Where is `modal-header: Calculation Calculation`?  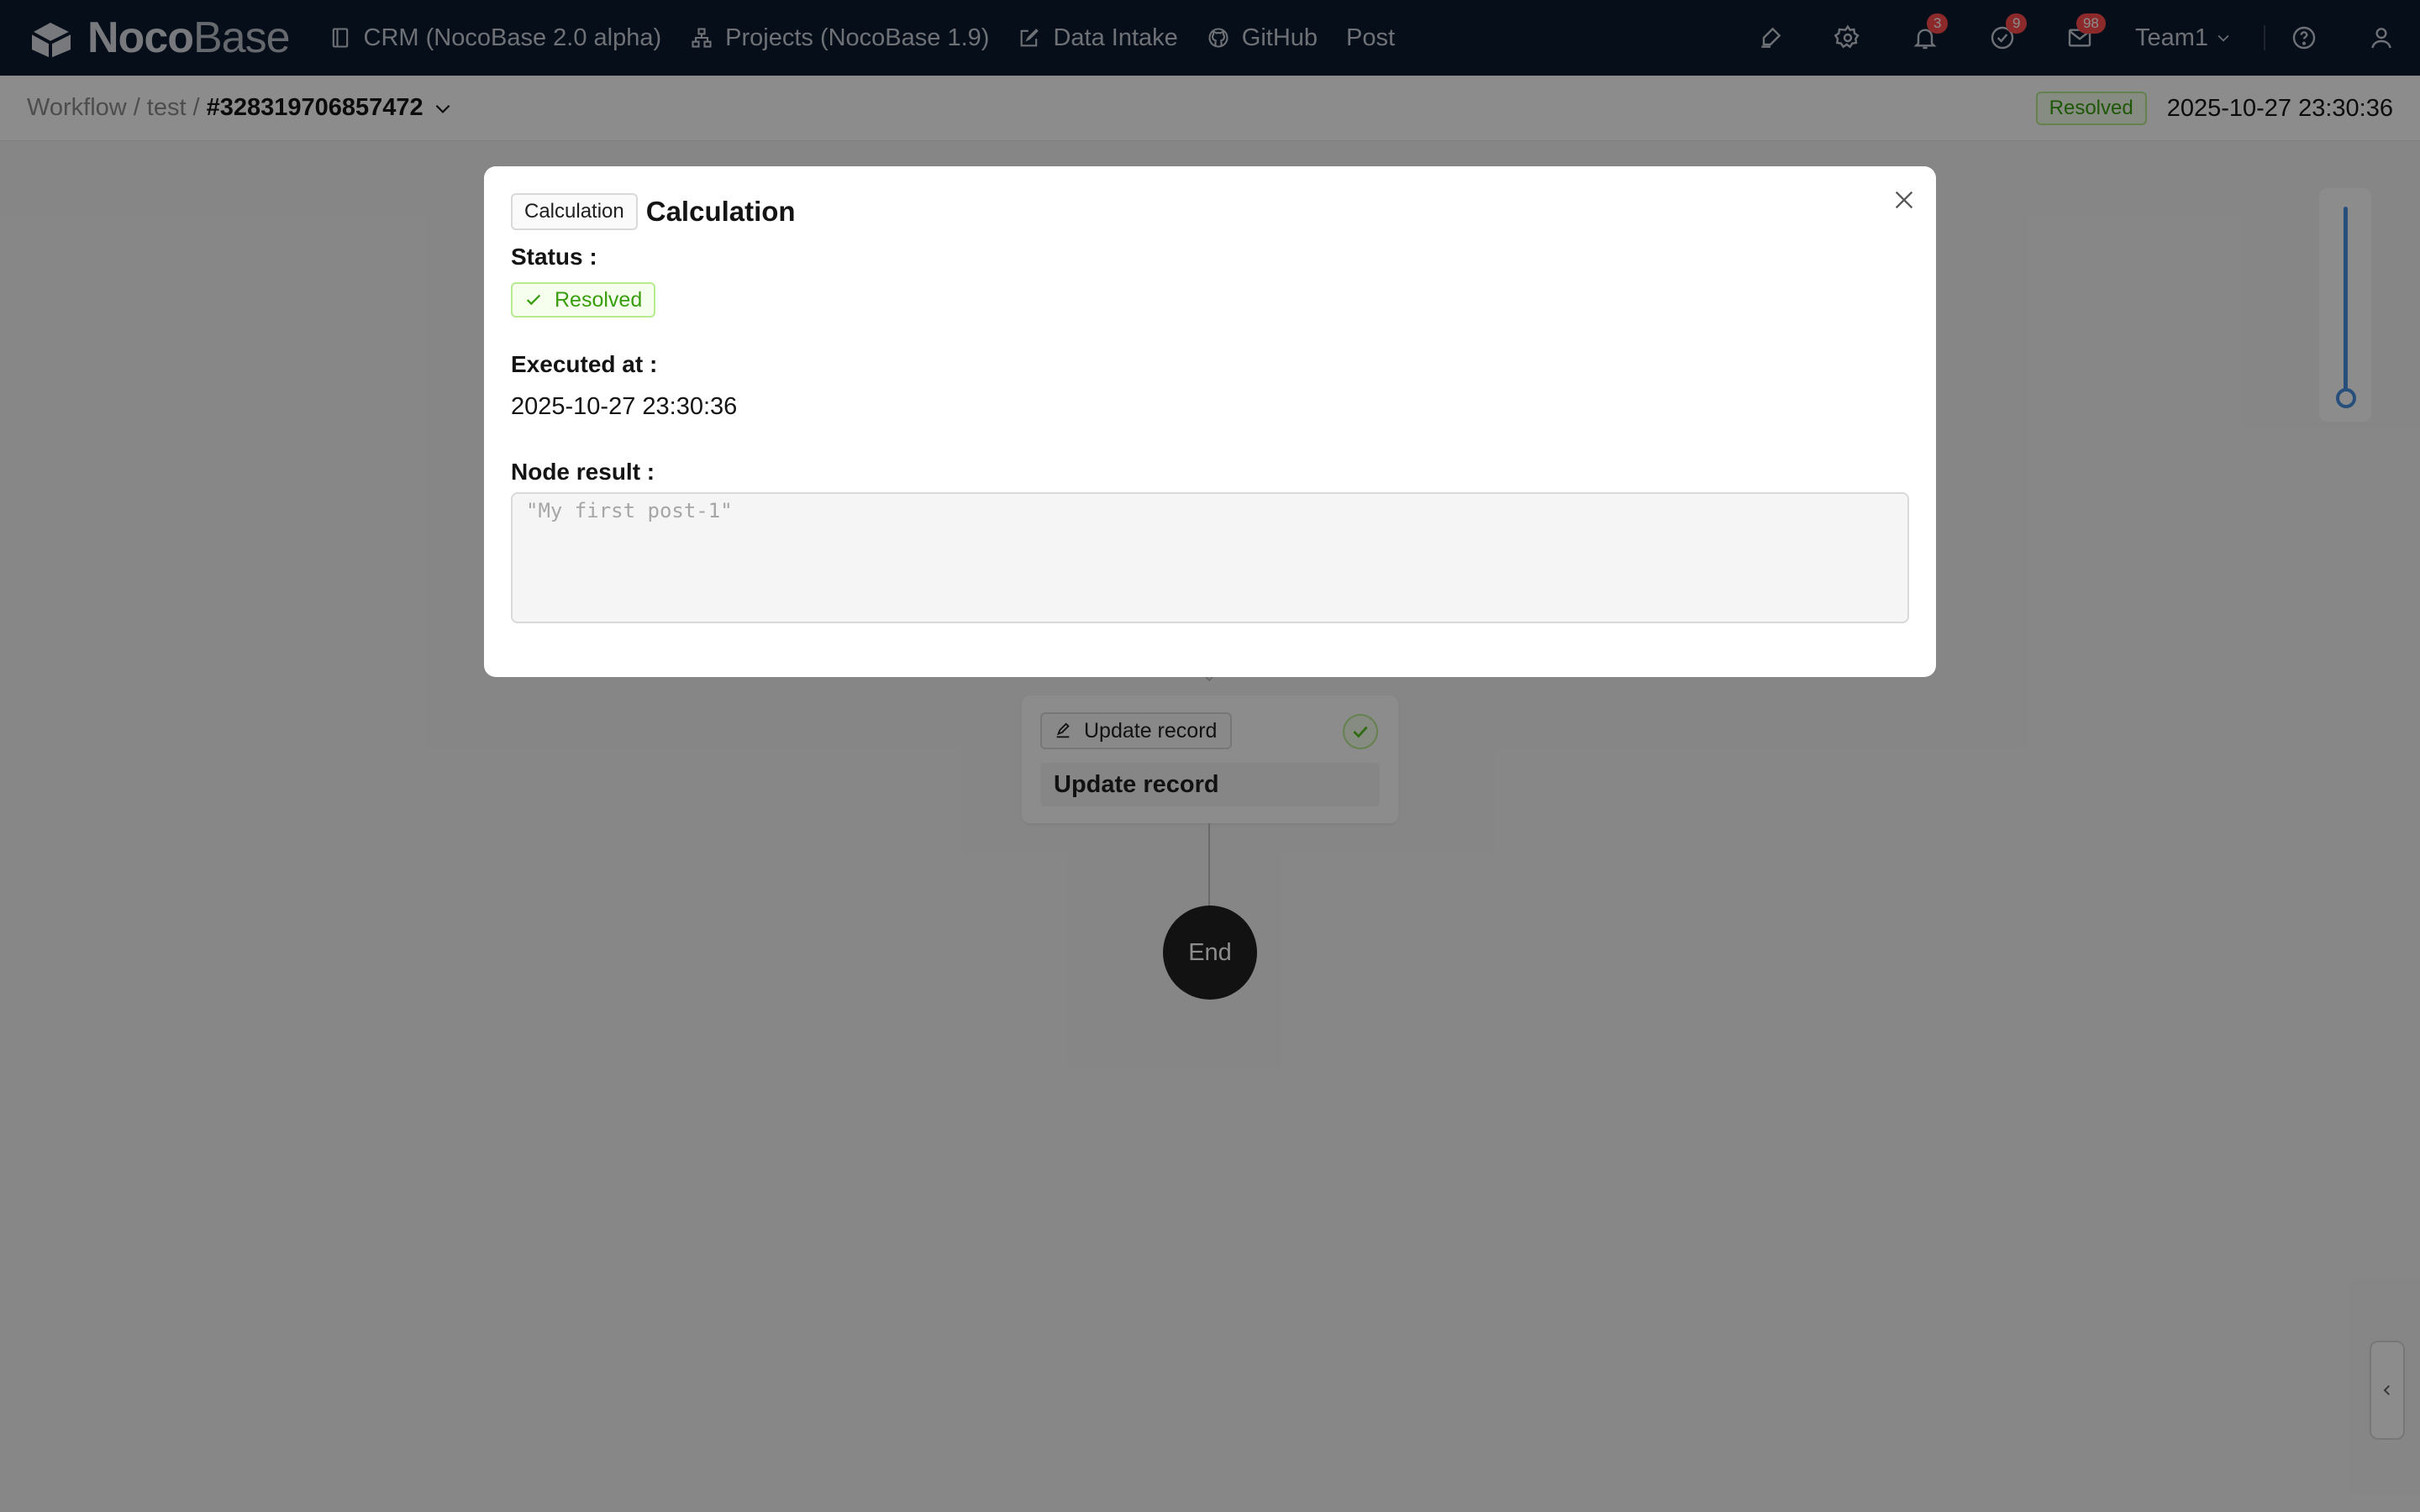
modal-header: Calculation Calculation is located at coordinates (653, 211).